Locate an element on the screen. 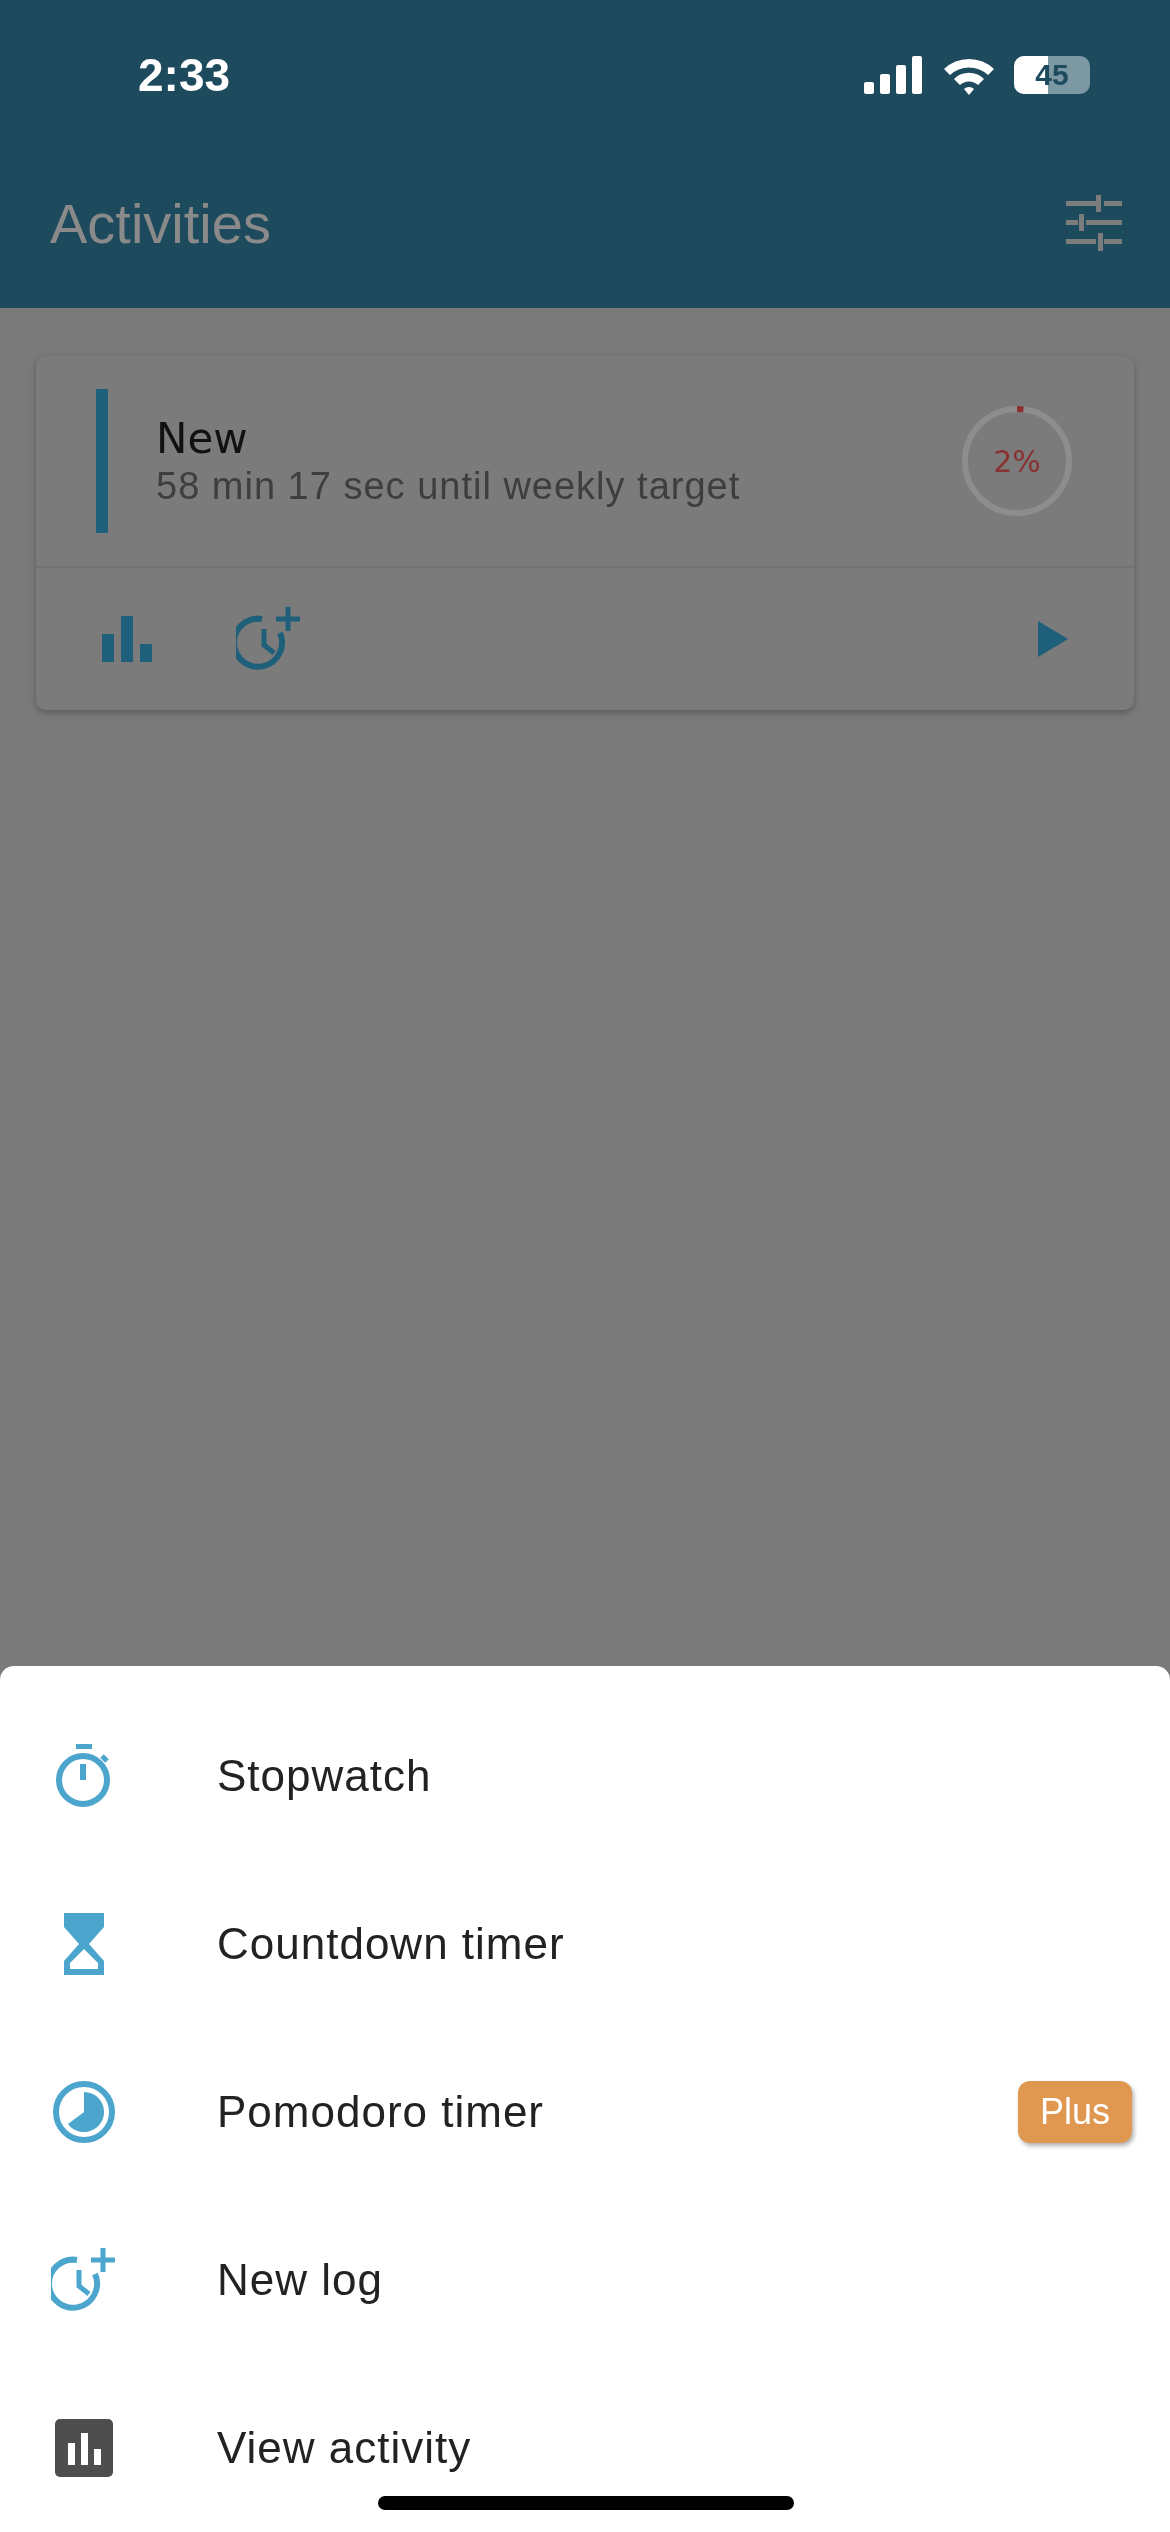 The image size is (1170, 2532). menu-item: Countdown timer is located at coordinates (585, 1944).